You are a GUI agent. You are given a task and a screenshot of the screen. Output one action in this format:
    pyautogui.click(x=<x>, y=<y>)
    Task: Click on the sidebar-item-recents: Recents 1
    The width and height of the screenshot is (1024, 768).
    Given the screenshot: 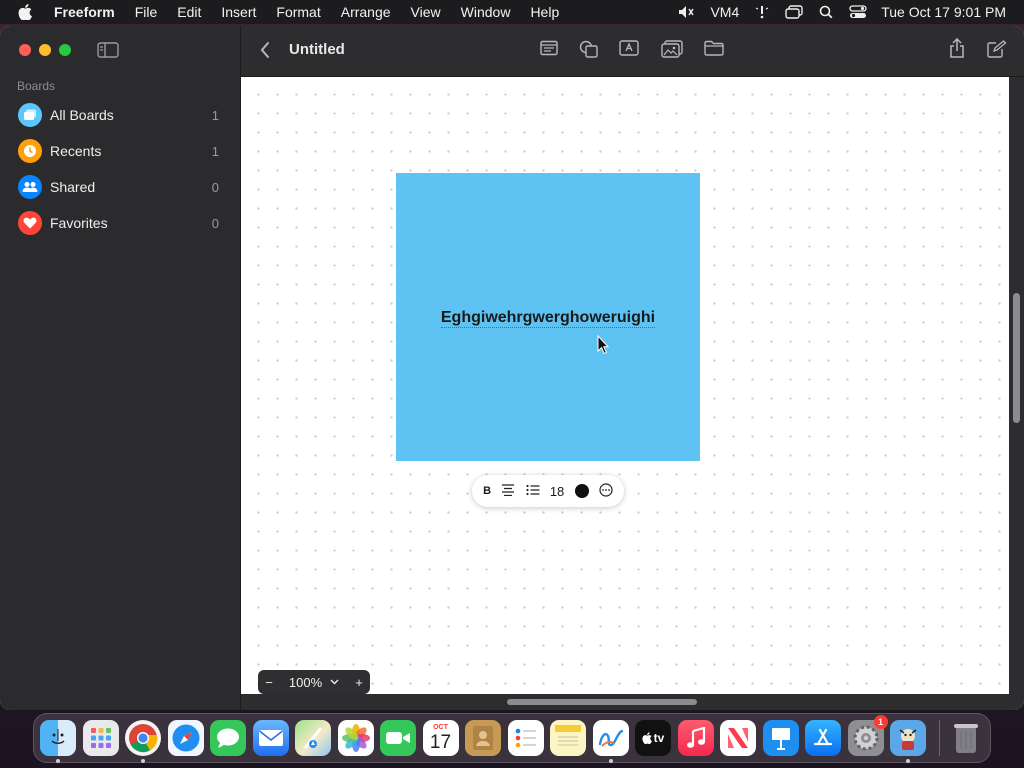 What is the action you would take?
    pyautogui.click(x=121, y=151)
    